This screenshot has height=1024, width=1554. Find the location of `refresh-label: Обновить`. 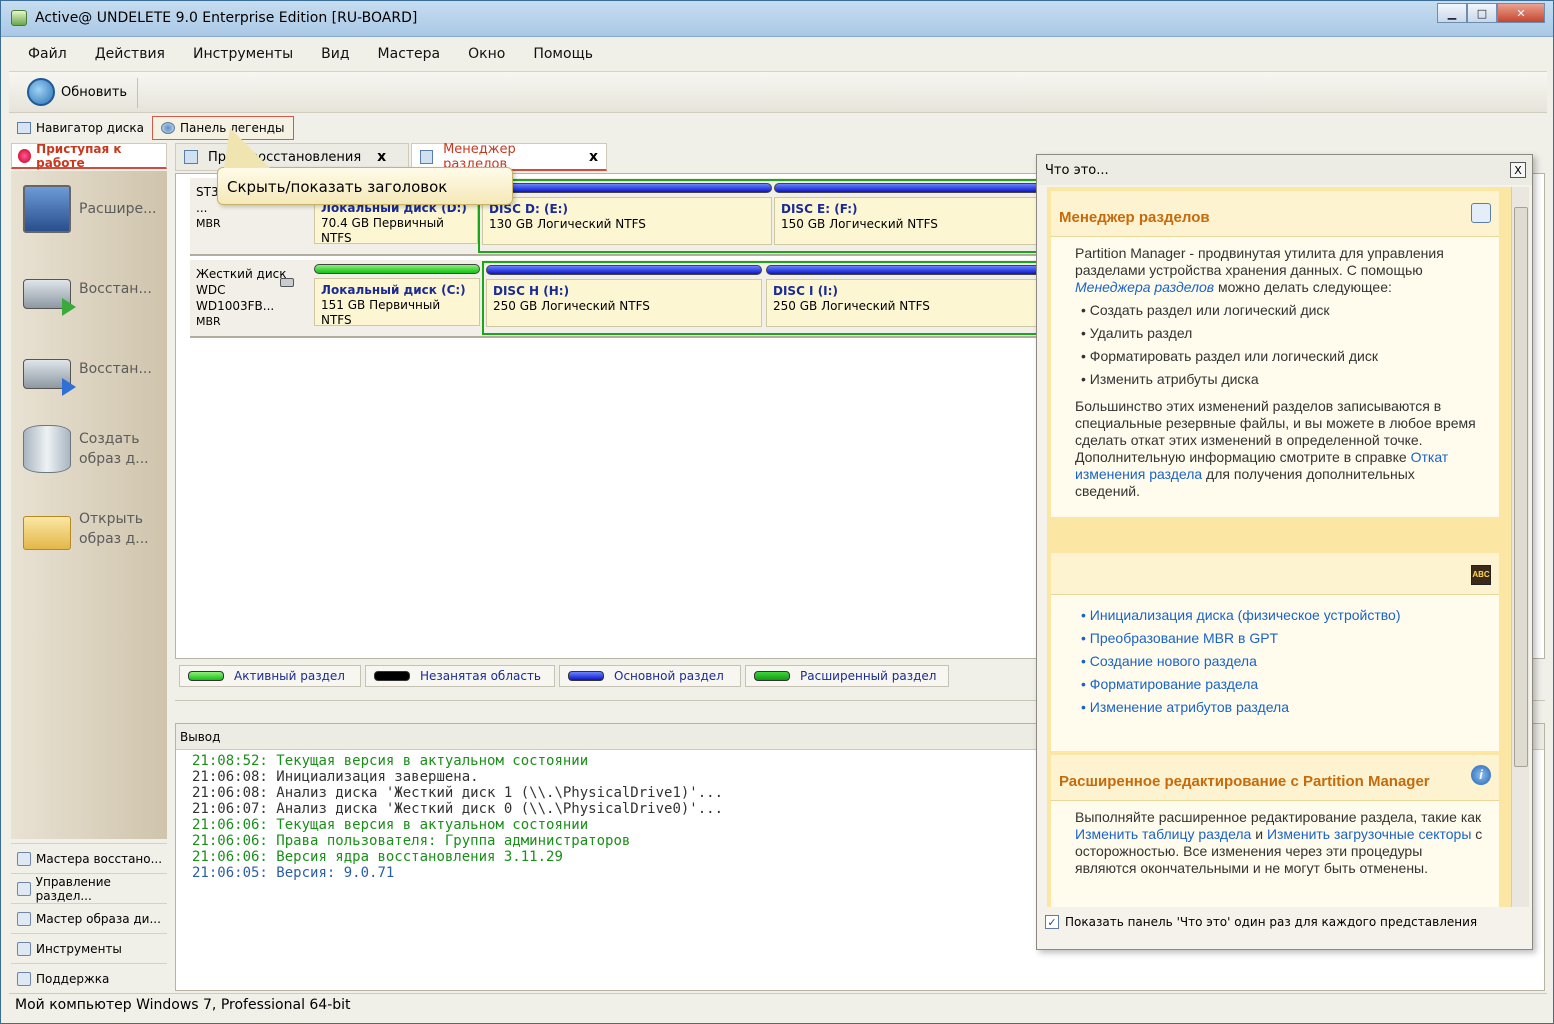

refresh-label: Обновить is located at coordinates (94, 92).